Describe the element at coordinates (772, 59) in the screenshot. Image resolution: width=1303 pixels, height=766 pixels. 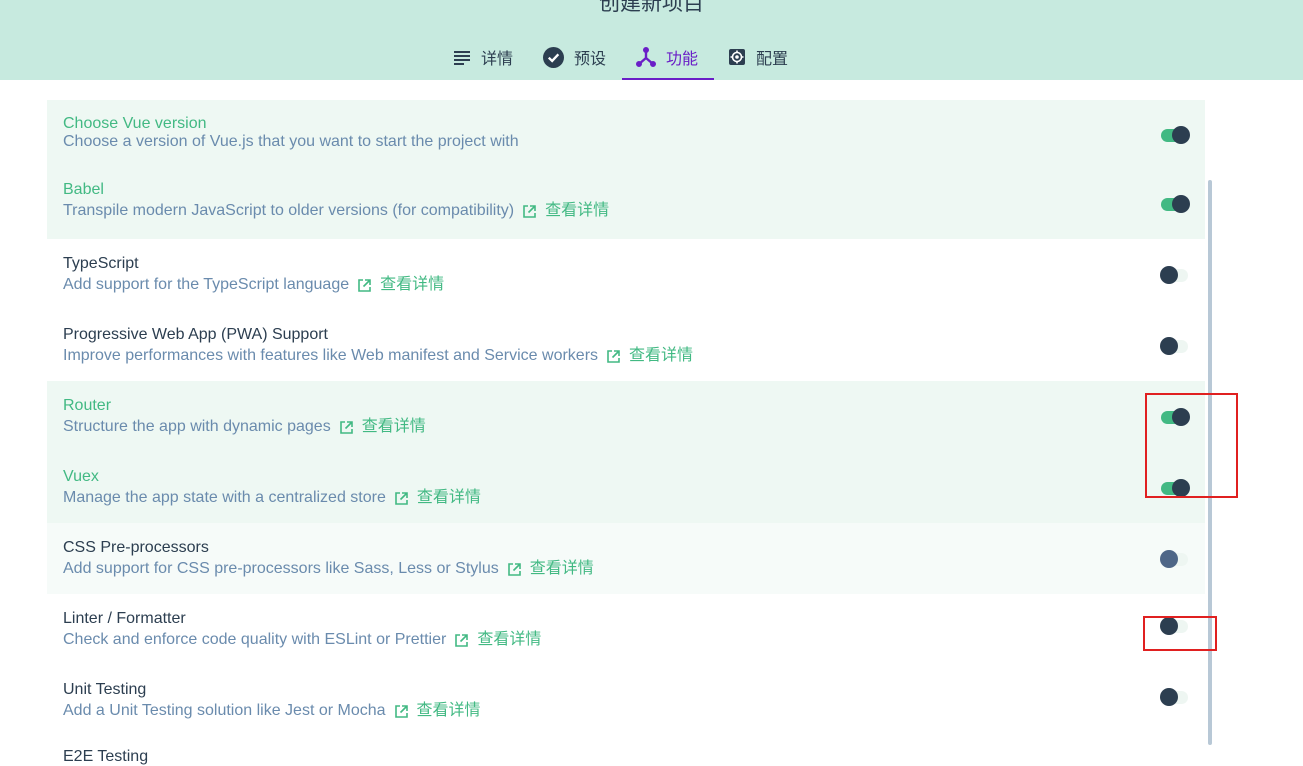
I see `tab-config-label: 配置` at that location.